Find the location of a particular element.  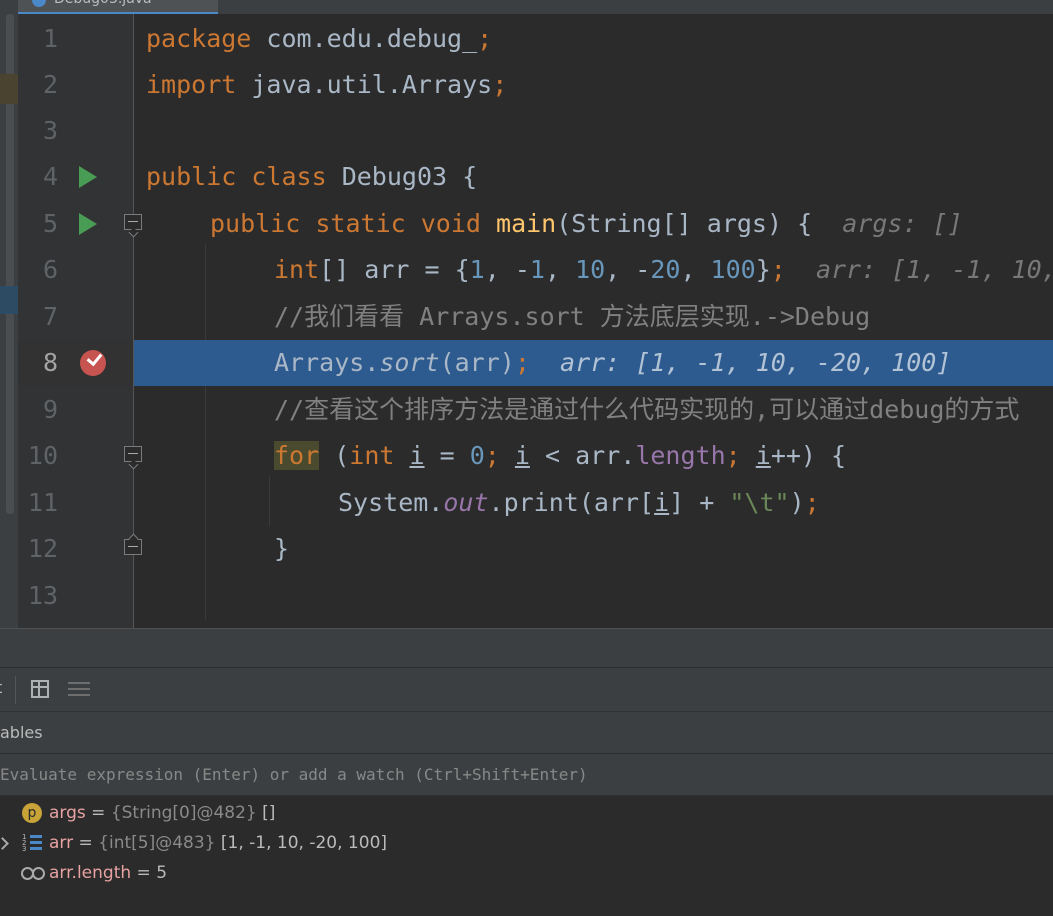

line-number: 11 is located at coordinates (42, 502).